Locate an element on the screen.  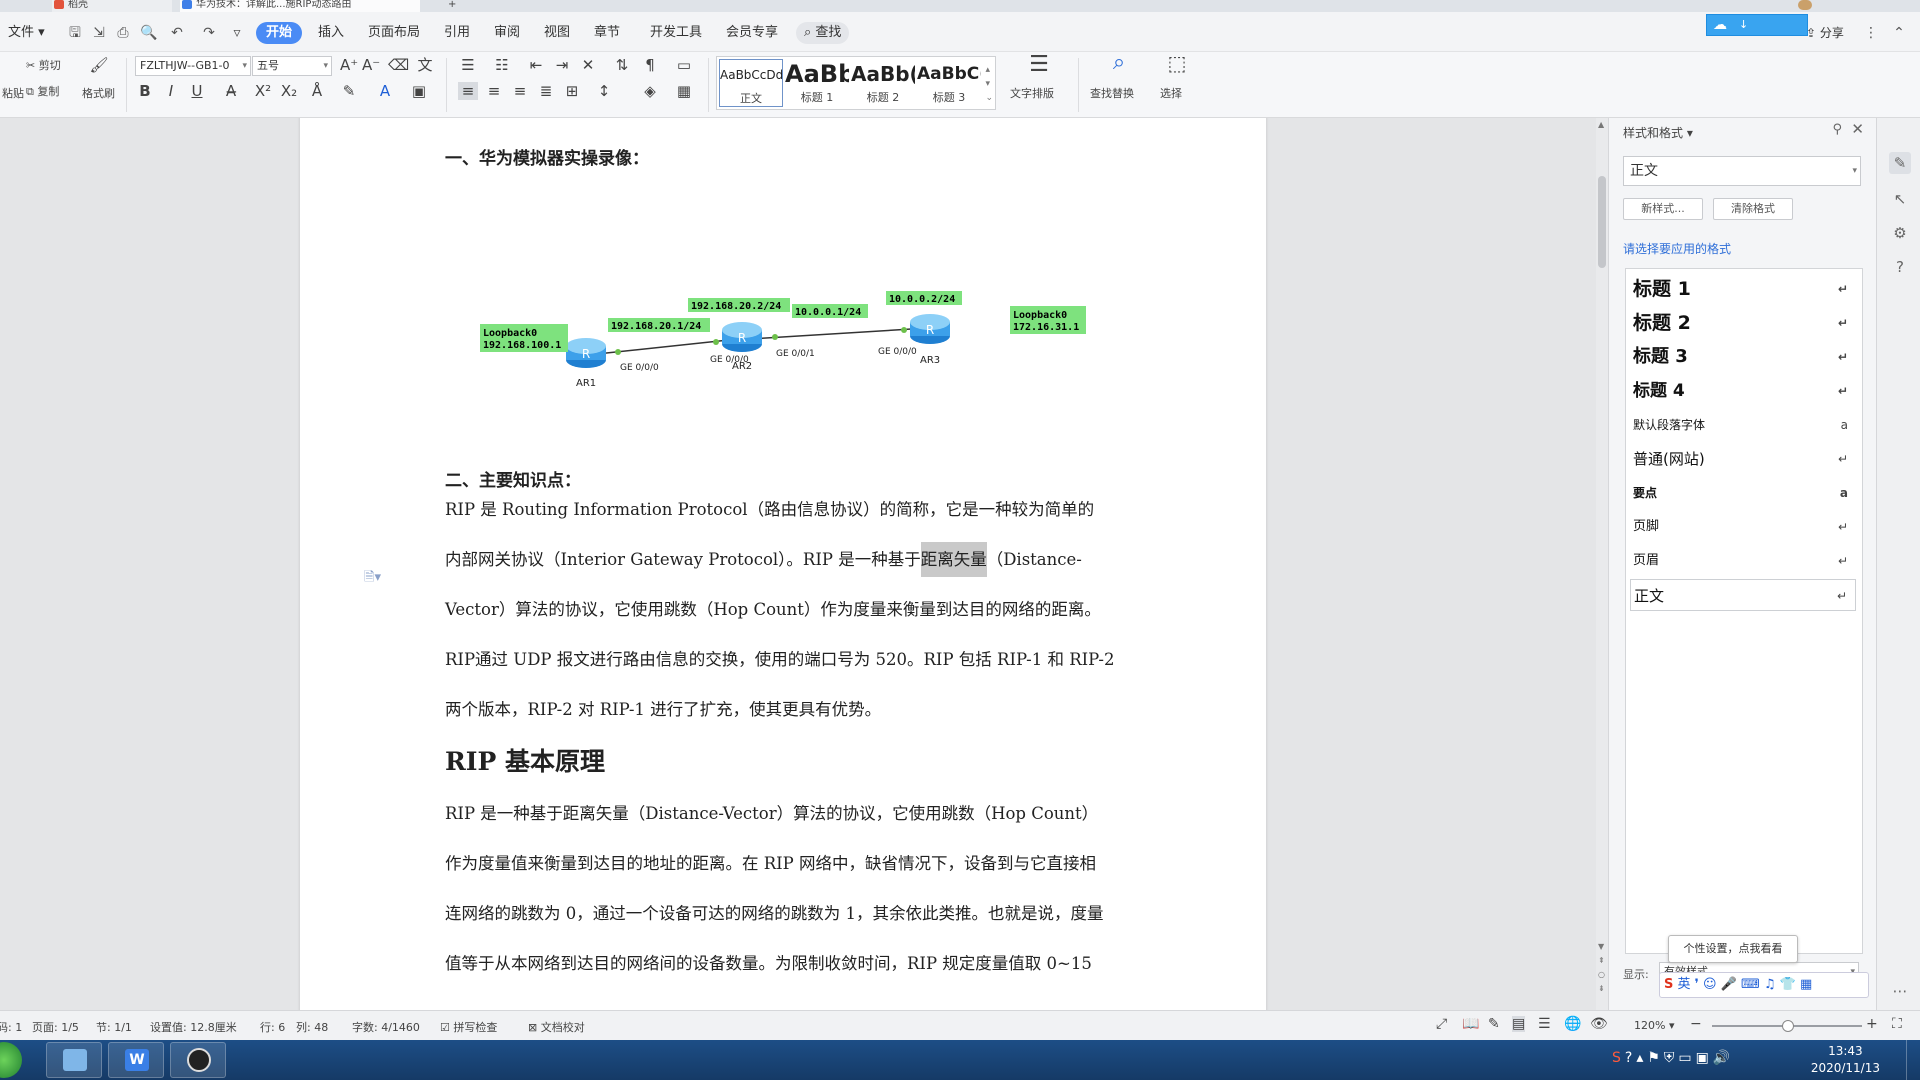
phonetic-icon: 文 is located at coordinates (425, 65).